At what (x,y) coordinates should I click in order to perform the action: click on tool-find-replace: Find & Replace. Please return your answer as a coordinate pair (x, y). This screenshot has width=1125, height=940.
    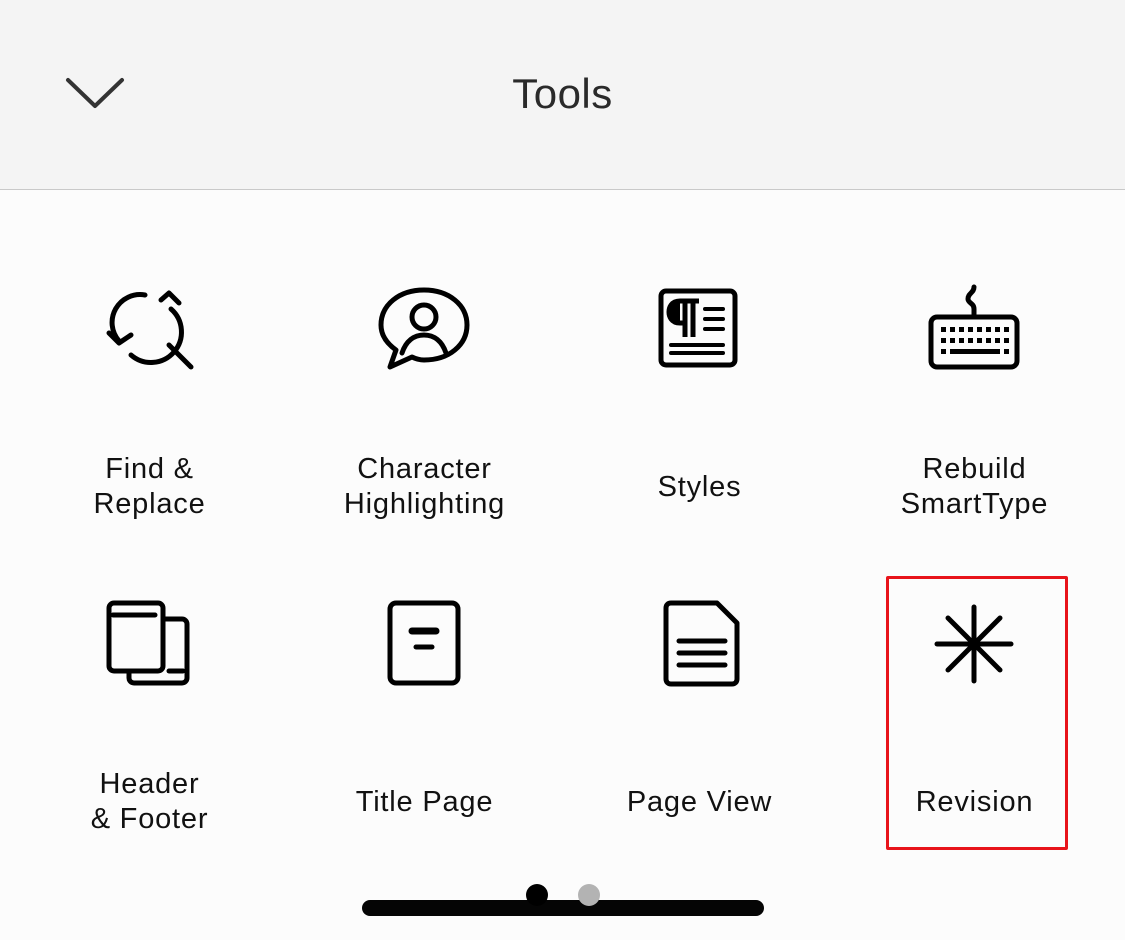
    Looking at the image, I should click on (149, 405).